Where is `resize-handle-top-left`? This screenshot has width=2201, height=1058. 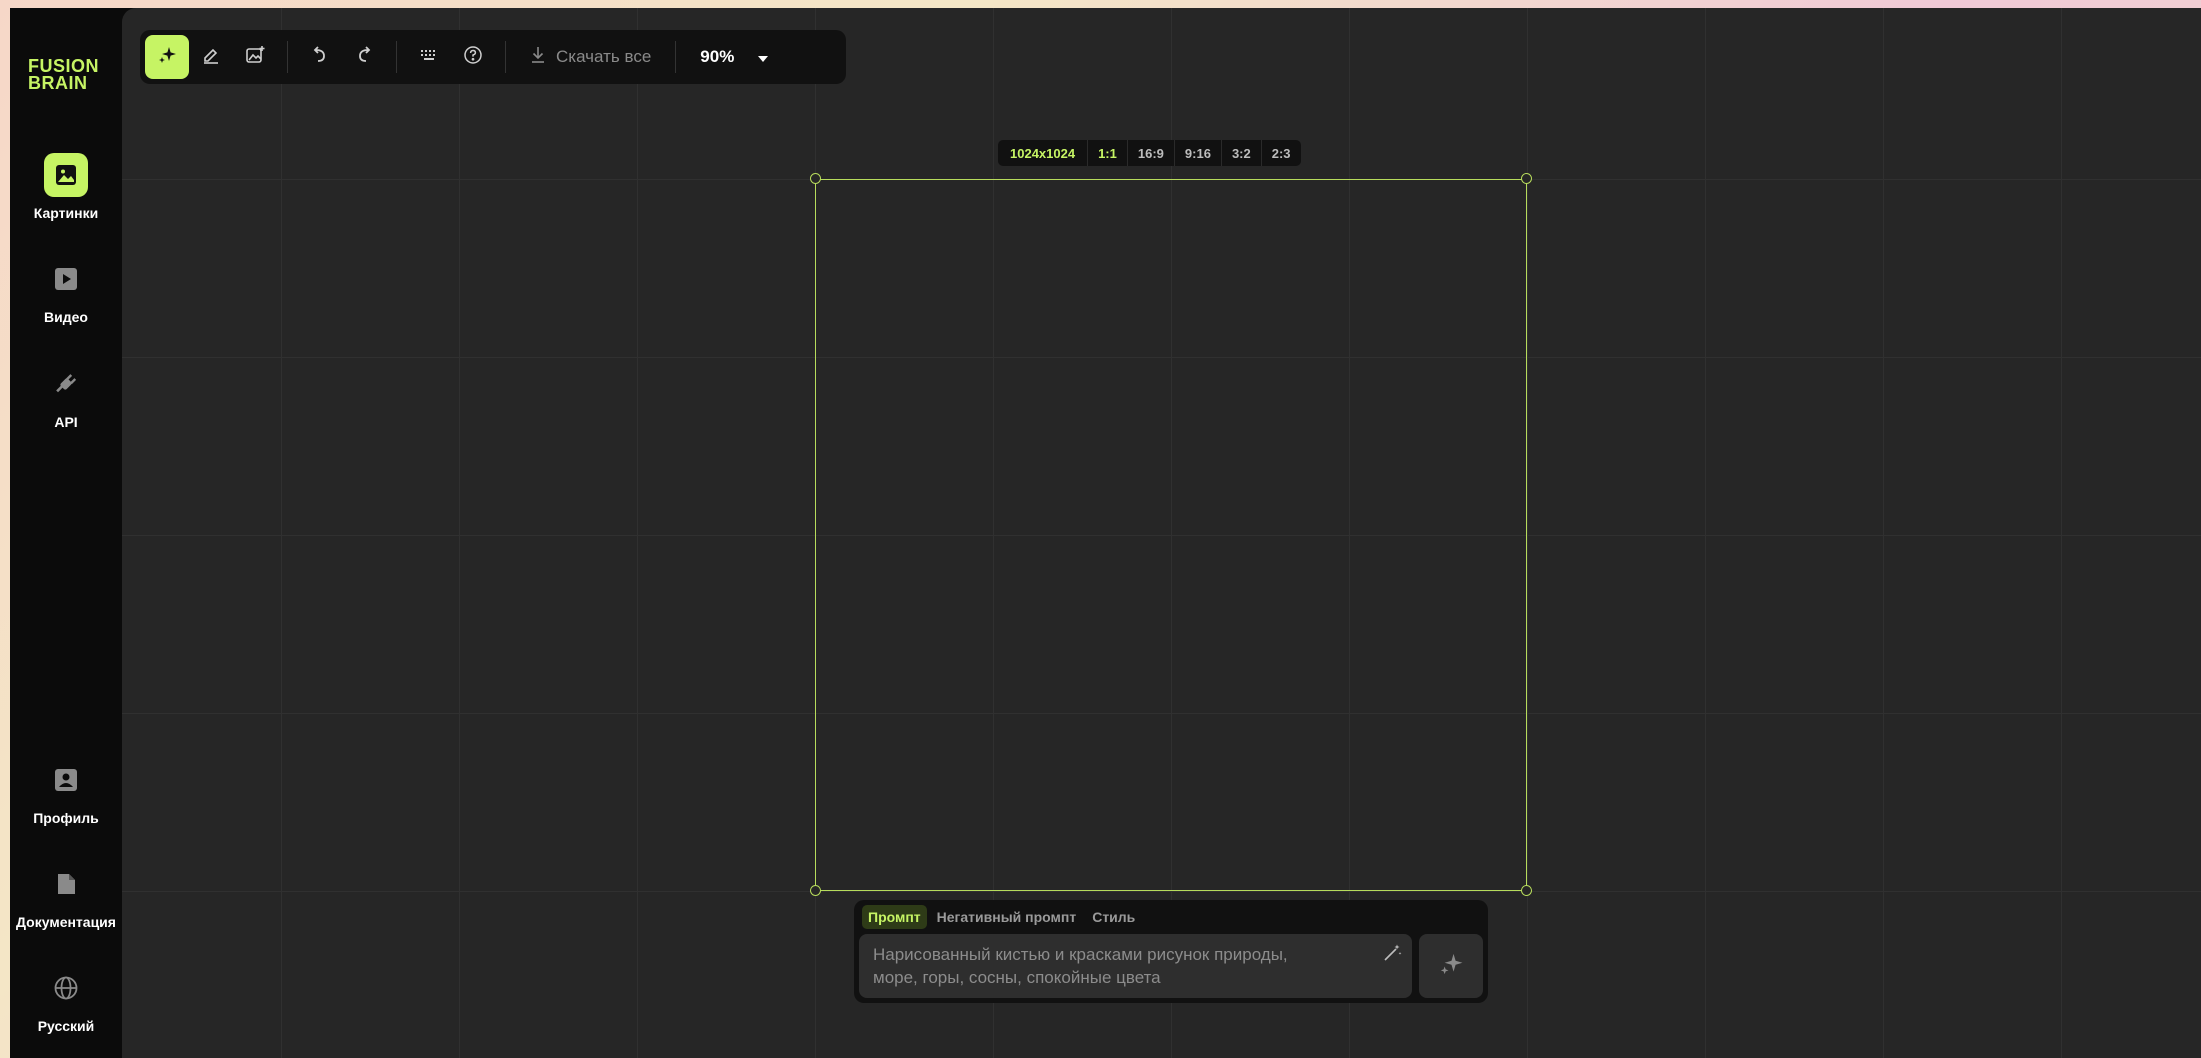 resize-handle-top-left is located at coordinates (815, 178).